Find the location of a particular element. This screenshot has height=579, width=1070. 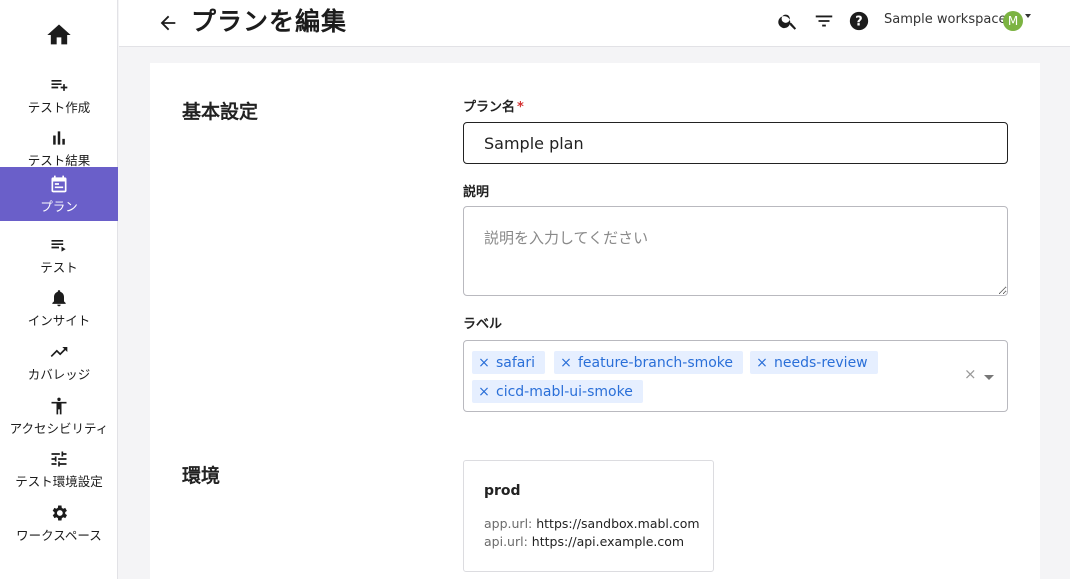

home-button is located at coordinates (59, 35).